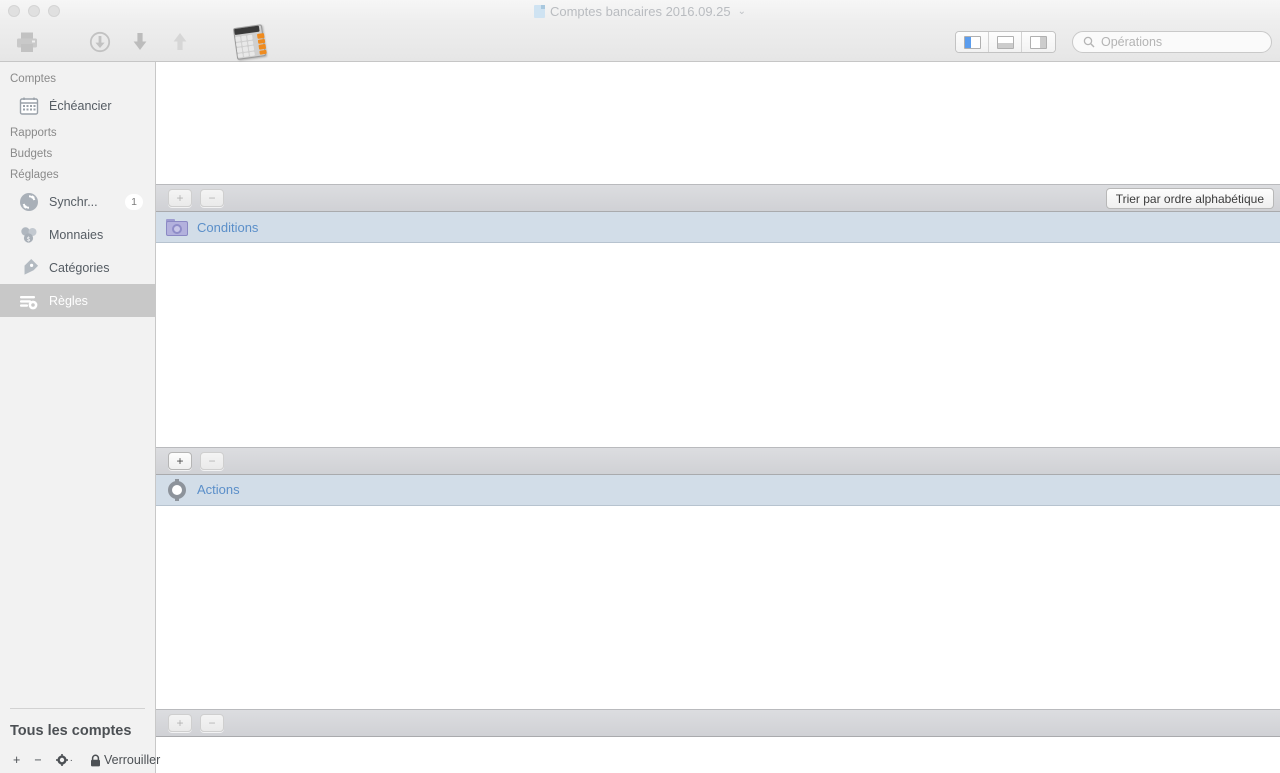 This screenshot has height=773, width=1280. Describe the element at coordinates (77, 132) in the screenshot. I see `sidebar-header-rapports: Rapports` at that location.